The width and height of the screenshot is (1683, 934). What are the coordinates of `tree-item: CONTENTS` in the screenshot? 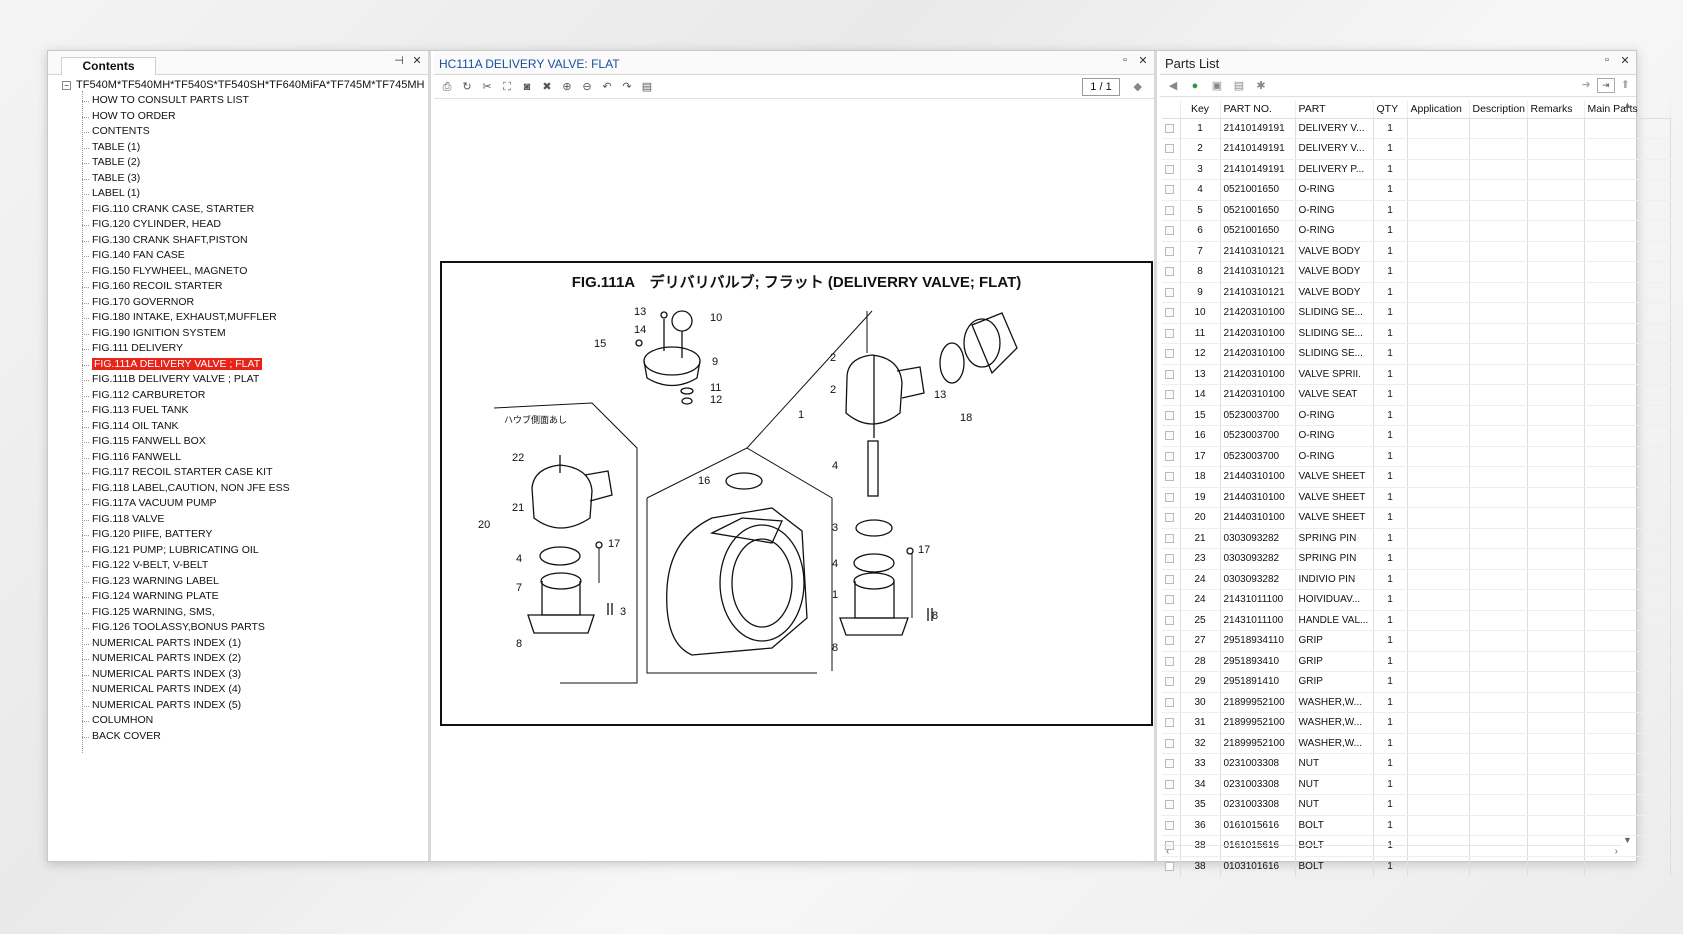 It's located at (186, 132).